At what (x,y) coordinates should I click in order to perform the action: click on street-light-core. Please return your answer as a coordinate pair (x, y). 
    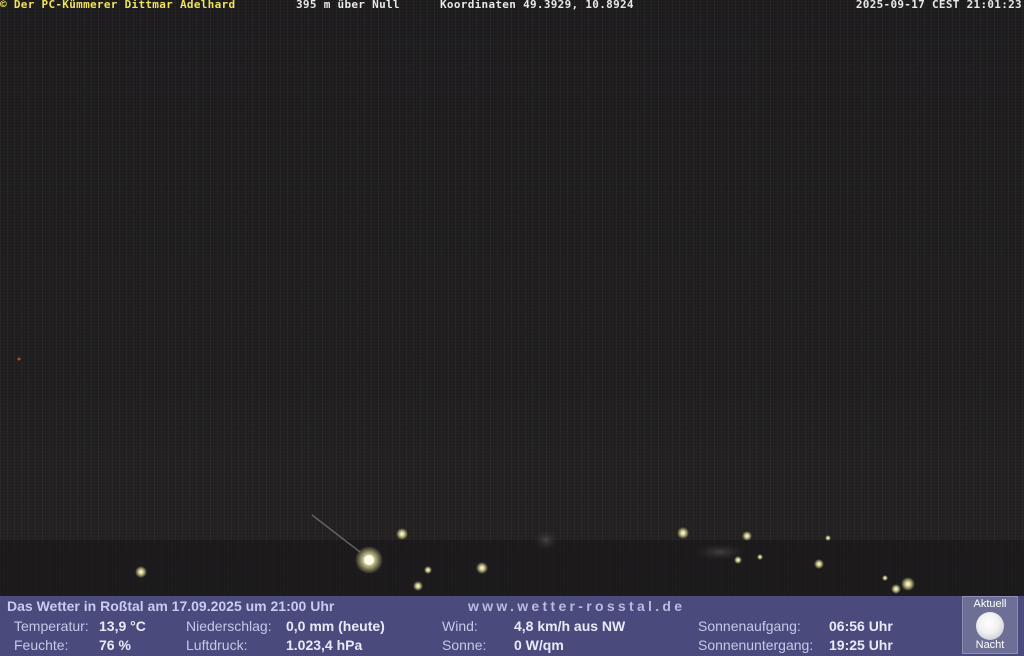
    Looking at the image, I should click on (369, 560).